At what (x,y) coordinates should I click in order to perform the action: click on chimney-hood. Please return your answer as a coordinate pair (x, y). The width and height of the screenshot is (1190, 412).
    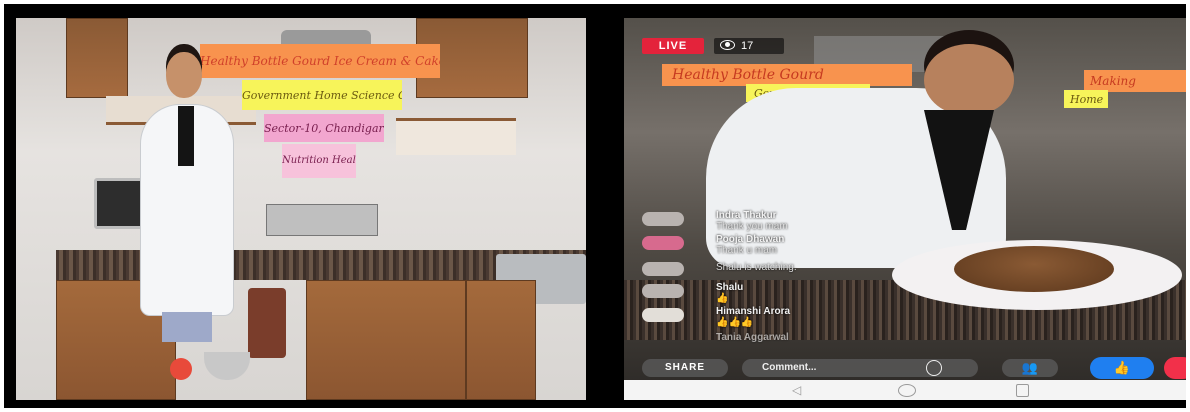
    Looking at the image, I should click on (326, 37).